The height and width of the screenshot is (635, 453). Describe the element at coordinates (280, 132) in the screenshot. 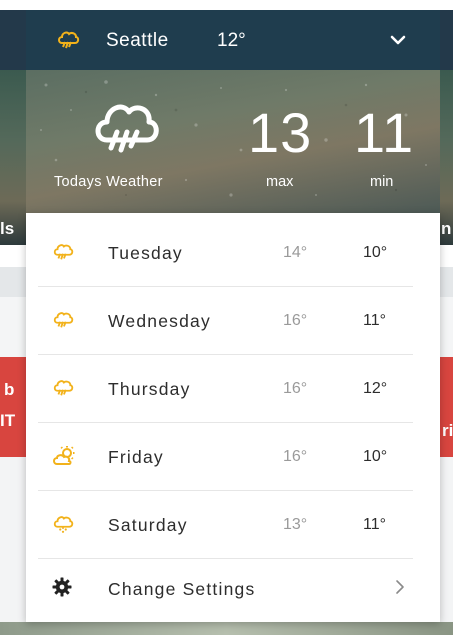

I see `today-max-temp: 13` at that location.